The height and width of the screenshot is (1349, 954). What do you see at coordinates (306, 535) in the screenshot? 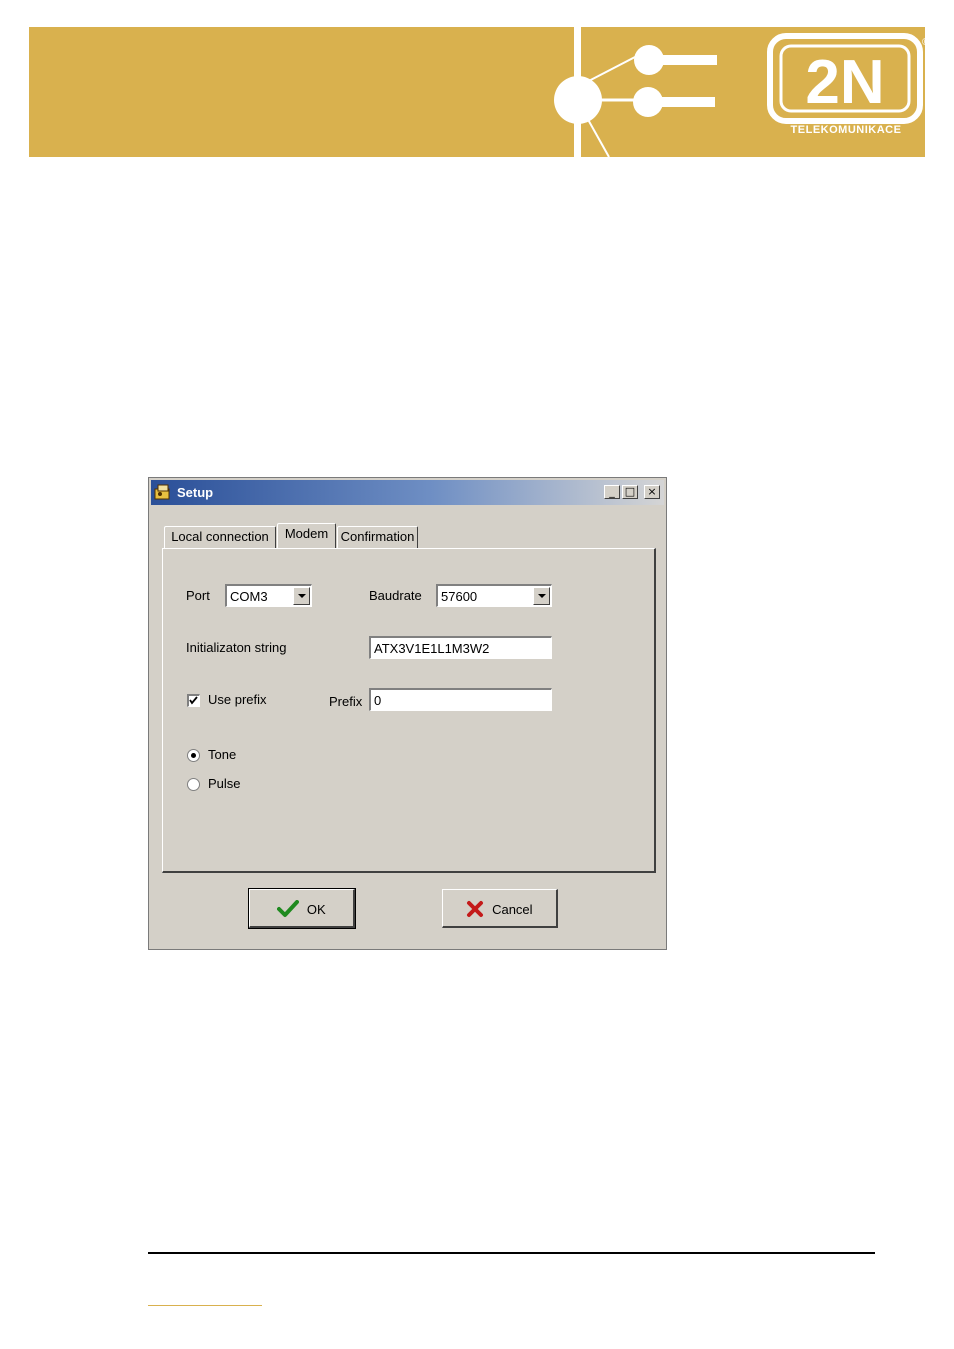
I see `tab-modem: Modem` at bounding box center [306, 535].